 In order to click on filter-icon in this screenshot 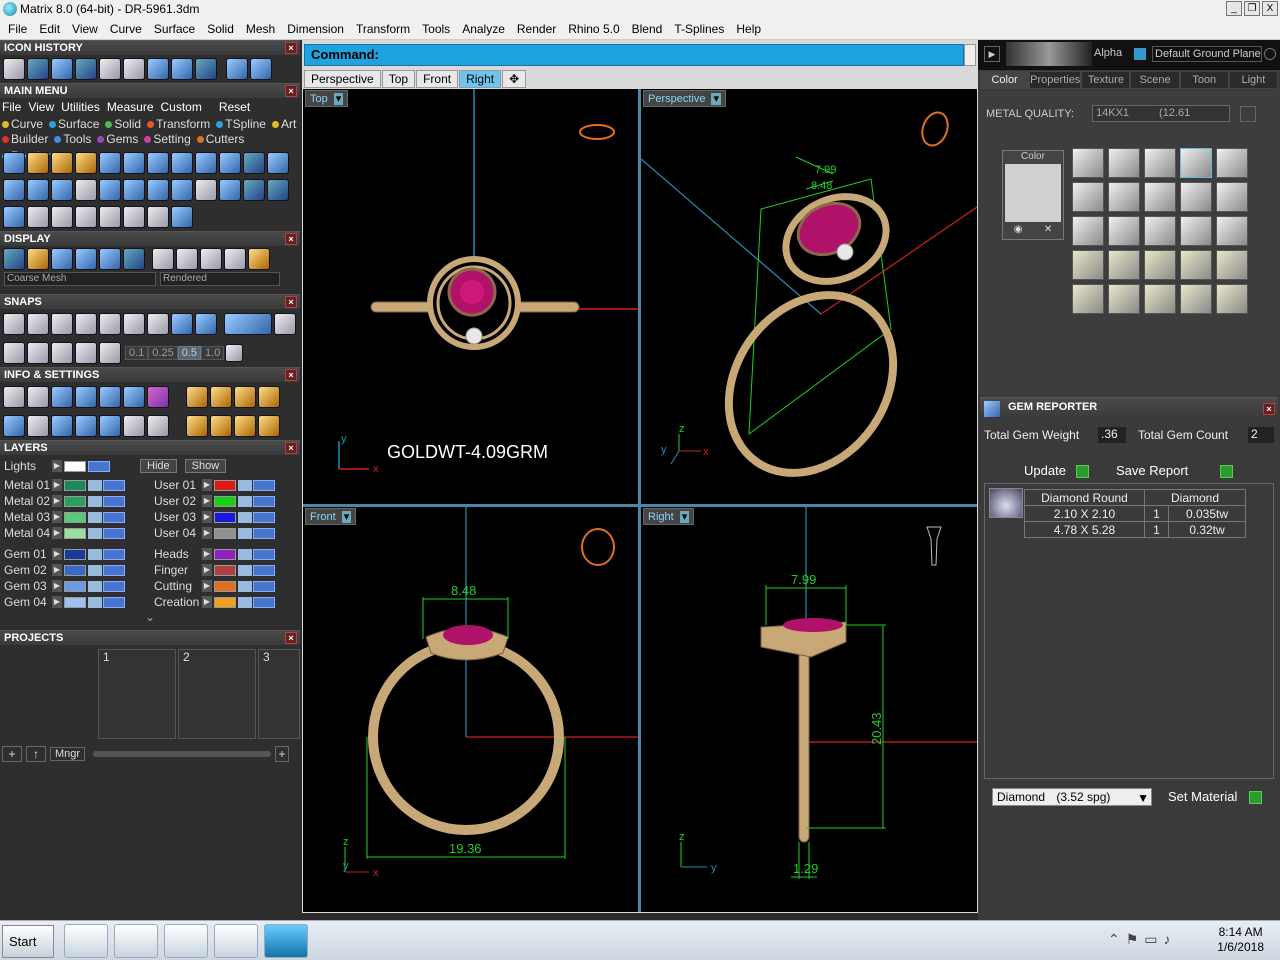, I will do `click(110, 425)`.